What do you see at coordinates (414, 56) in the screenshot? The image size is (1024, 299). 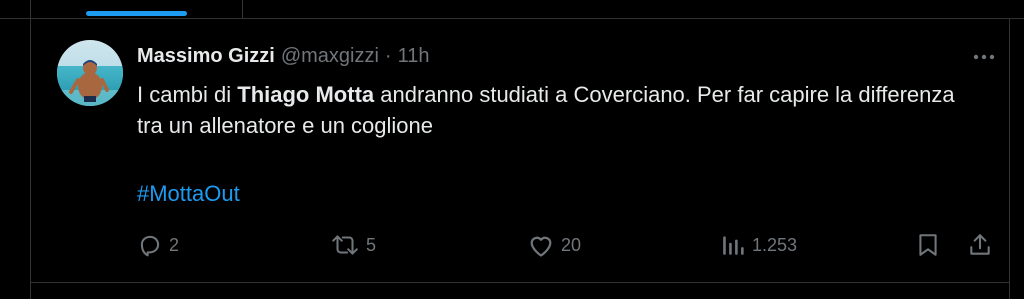 I see `tweet-timestamp: 11h` at bounding box center [414, 56].